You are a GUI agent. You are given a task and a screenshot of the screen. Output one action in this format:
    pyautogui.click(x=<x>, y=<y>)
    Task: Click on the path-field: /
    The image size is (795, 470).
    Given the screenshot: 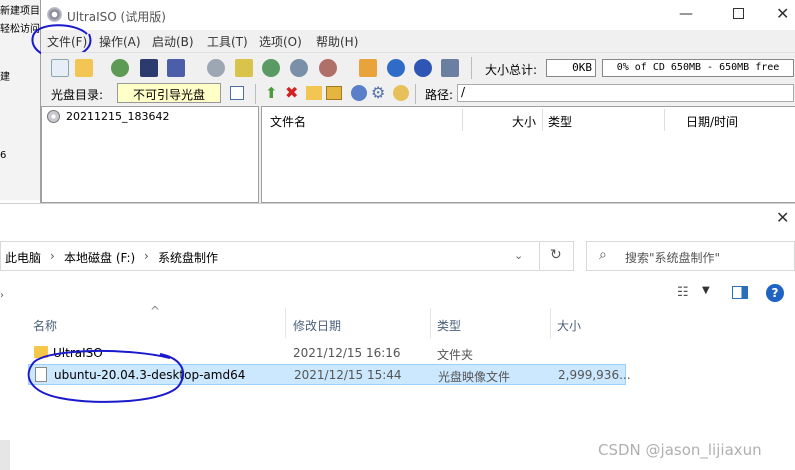 What is the action you would take?
    pyautogui.click(x=625, y=93)
    